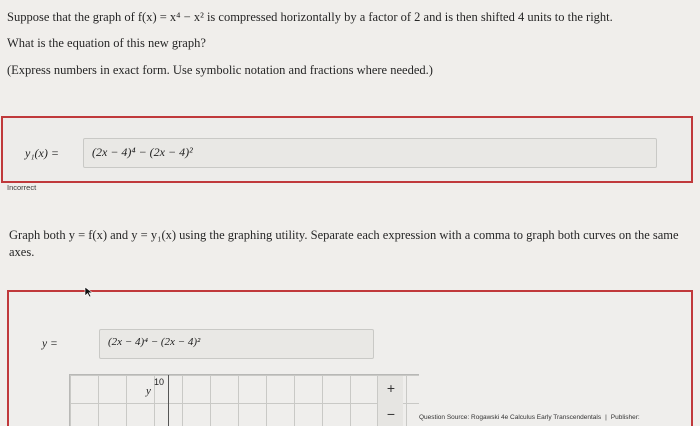  Describe the element at coordinates (42, 153) in the screenshot. I see `answer-label: y₁(x) =` at that location.